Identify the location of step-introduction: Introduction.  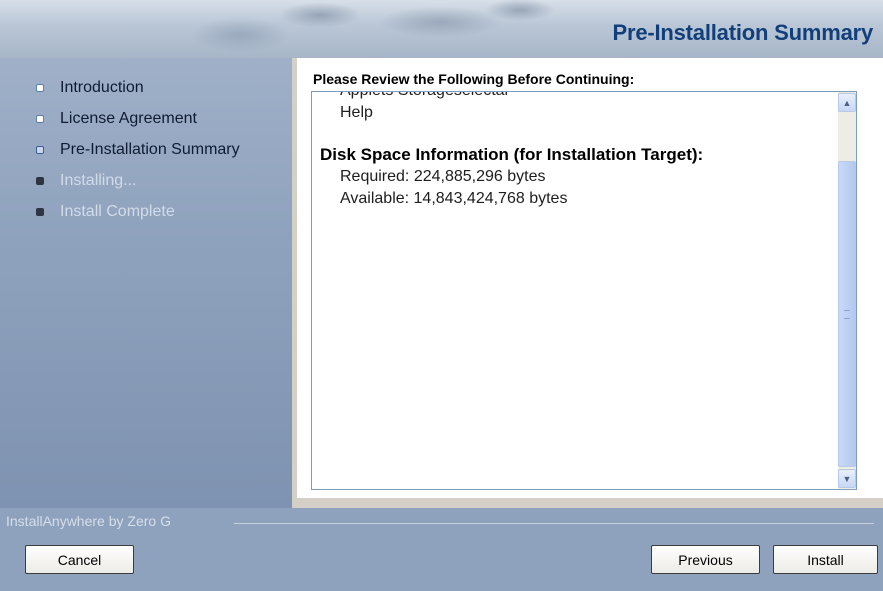
(138, 87).